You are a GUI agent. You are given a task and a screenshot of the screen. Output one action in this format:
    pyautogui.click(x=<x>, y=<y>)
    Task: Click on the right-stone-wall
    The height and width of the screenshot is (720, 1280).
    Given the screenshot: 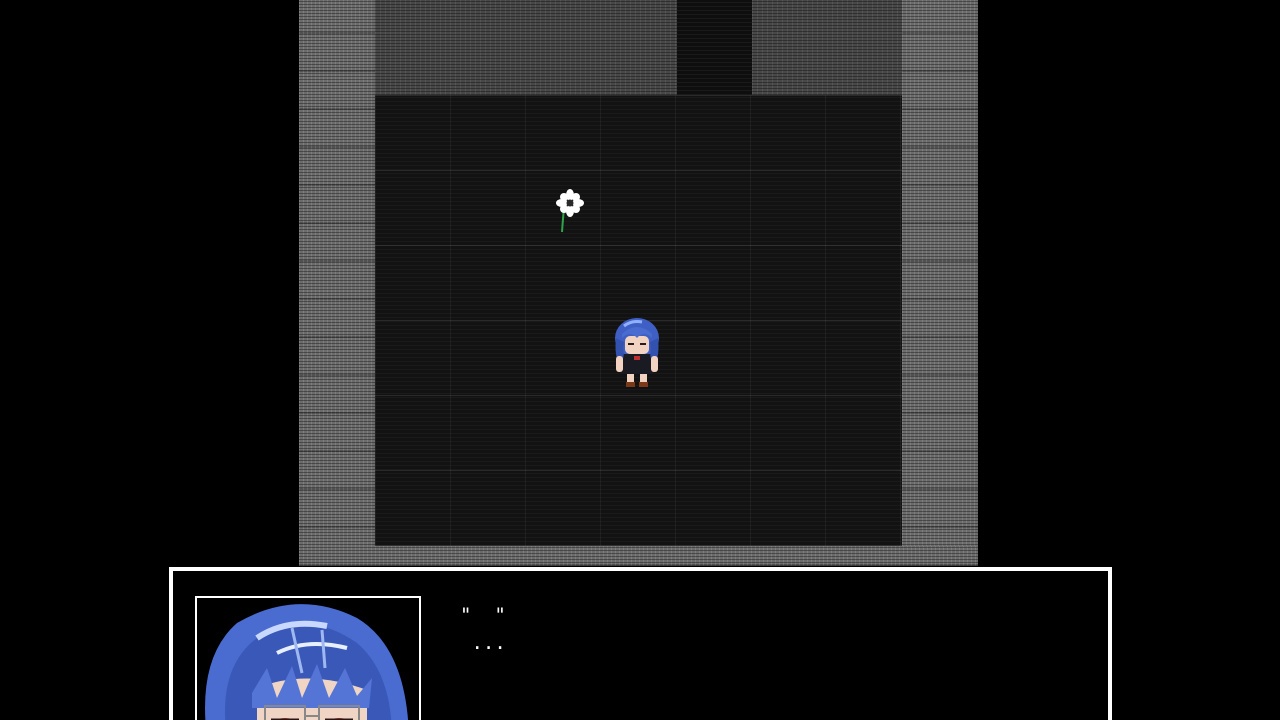 What is the action you would take?
    pyautogui.click(x=940, y=283)
    